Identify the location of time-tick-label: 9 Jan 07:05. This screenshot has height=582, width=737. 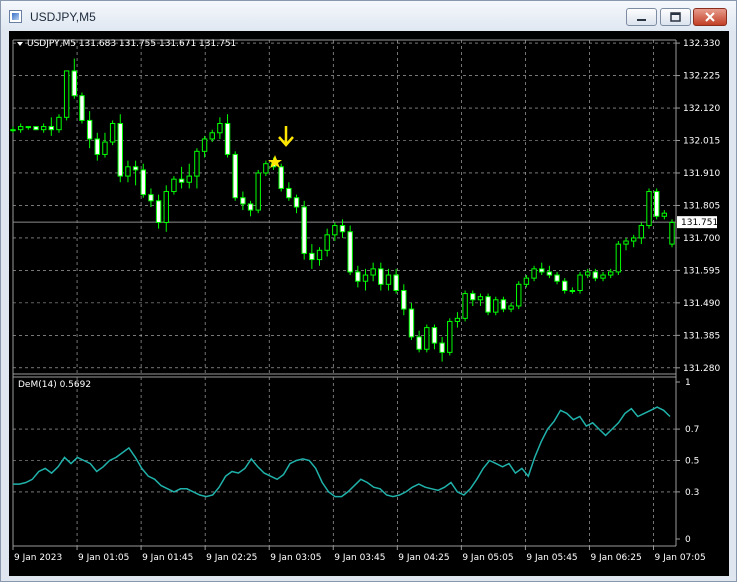
(680, 558).